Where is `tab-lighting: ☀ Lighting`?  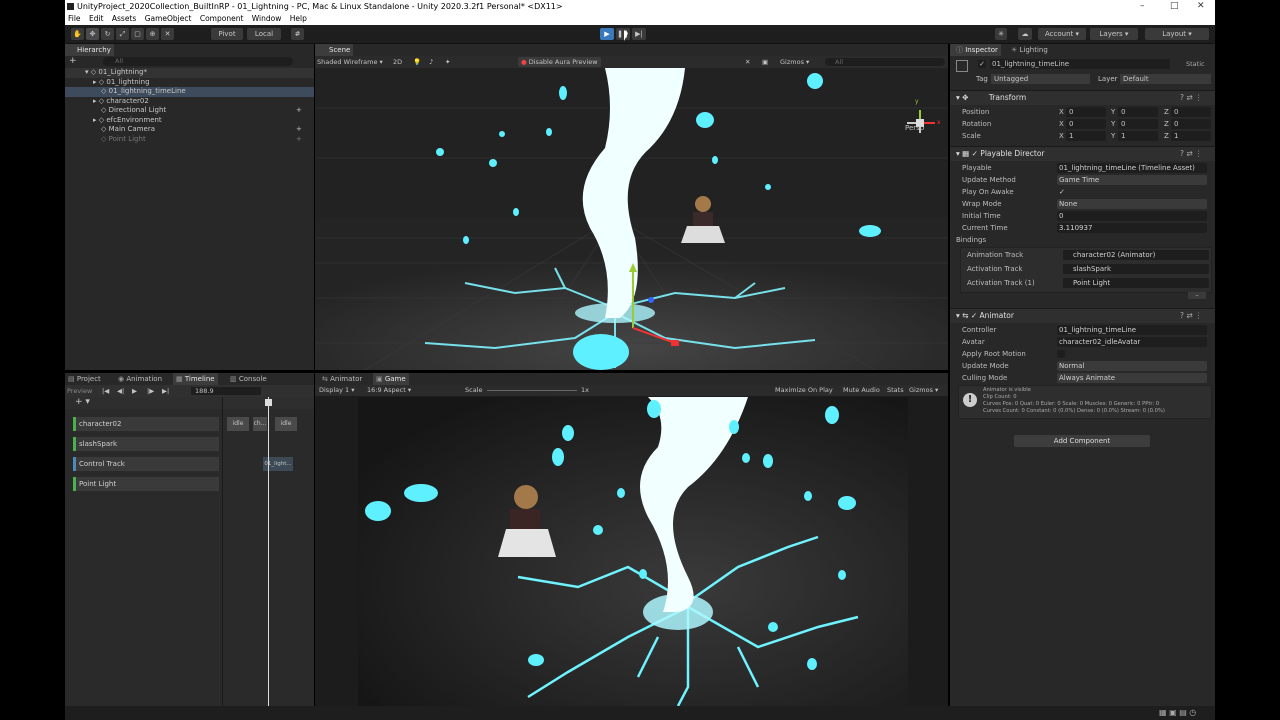
tab-lighting: ☀ Lighting is located at coordinates (1029, 50).